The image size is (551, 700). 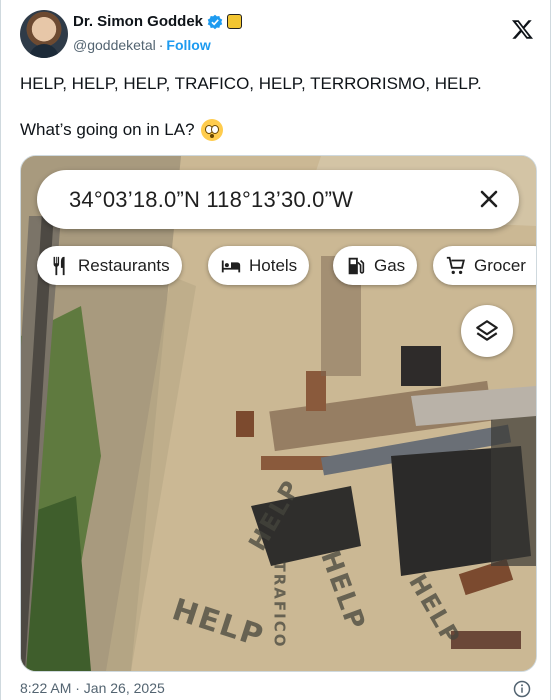 What do you see at coordinates (275, 130) in the screenshot?
I see `tweet-line-2-row: What’s going on in LA?` at bounding box center [275, 130].